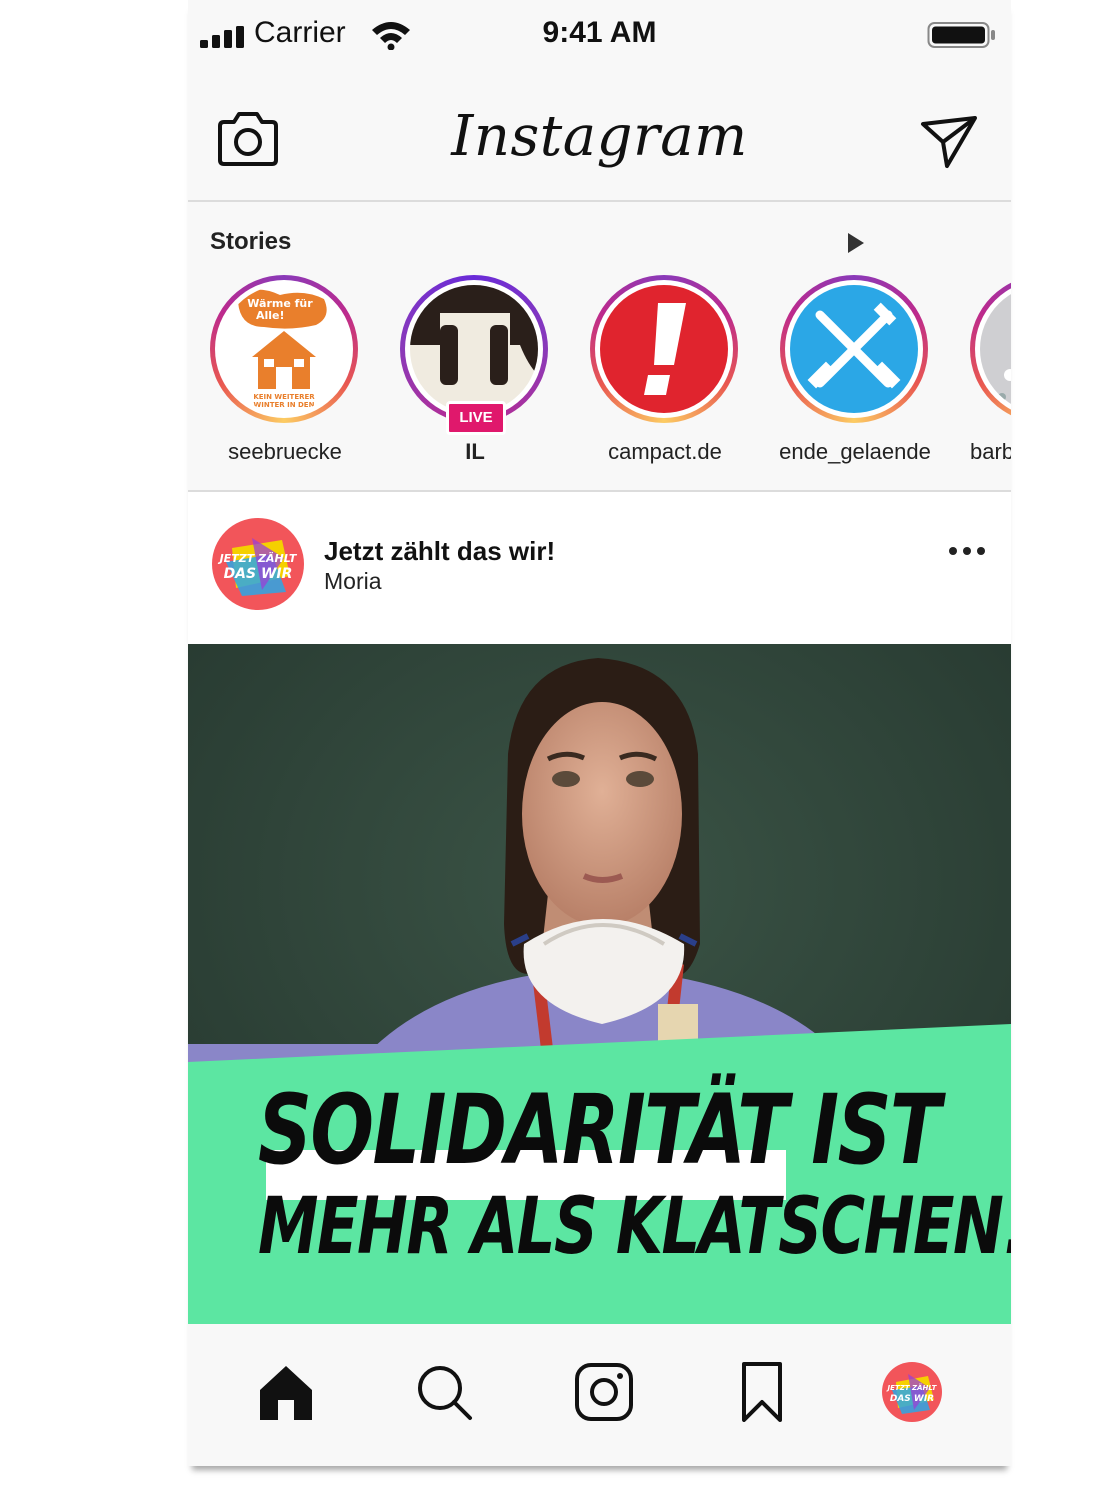  I want to click on instagram-logo: Instagram, so click(599, 136).